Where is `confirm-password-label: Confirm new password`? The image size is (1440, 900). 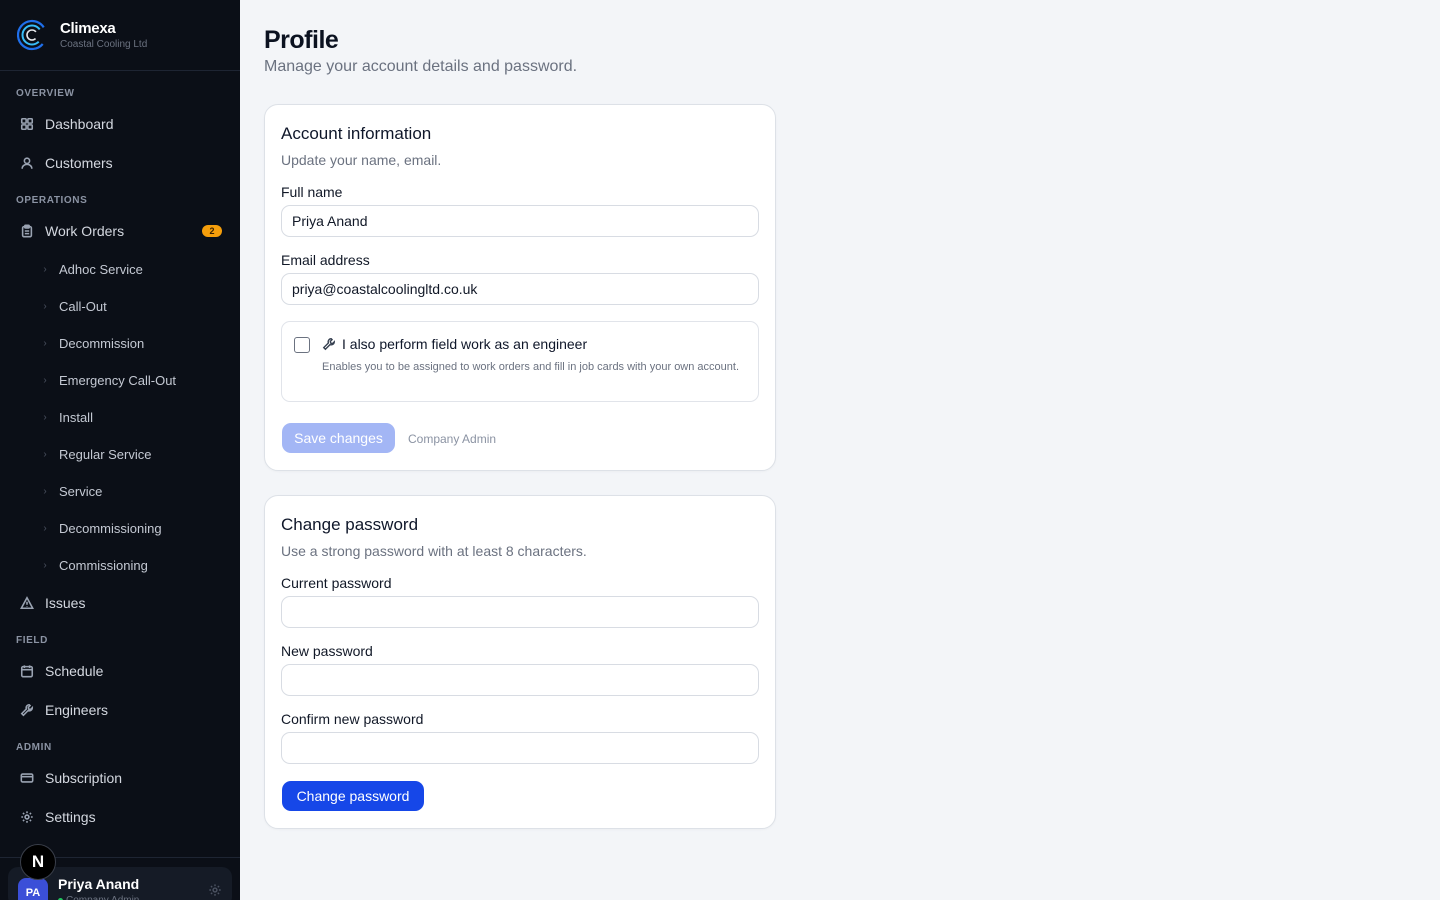 confirm-password-label: Confirm new password is located at coordinates (352, 719).